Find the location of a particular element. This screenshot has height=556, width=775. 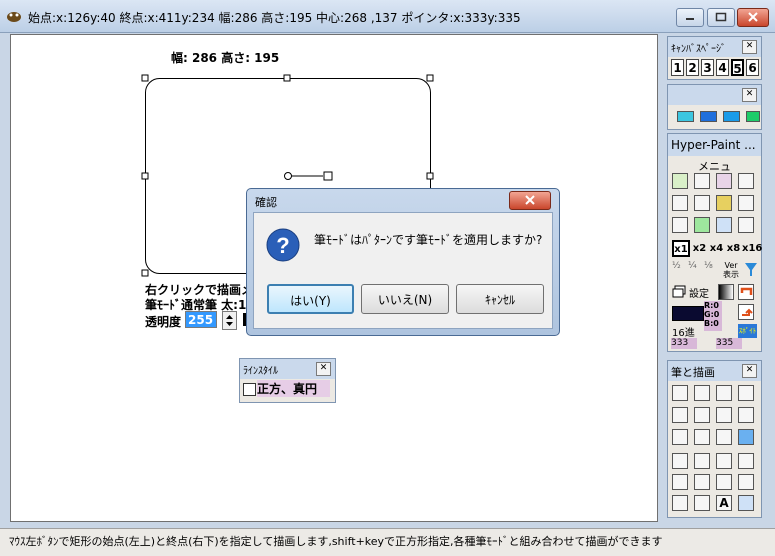

canvas-page-close-button: ✕ is located at coordinates (749, 47).